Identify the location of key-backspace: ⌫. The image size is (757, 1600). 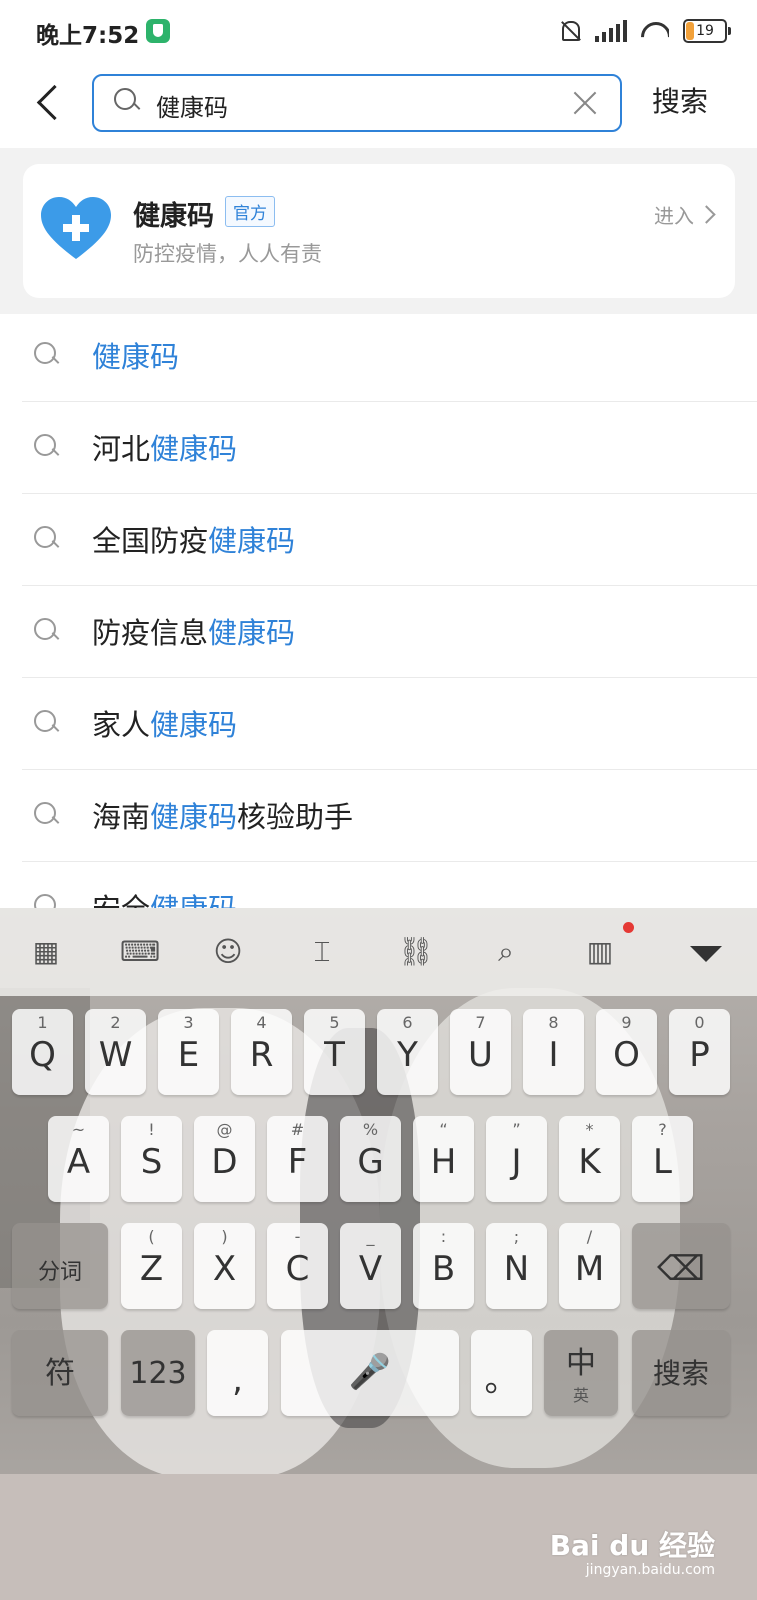
(681, 1266).